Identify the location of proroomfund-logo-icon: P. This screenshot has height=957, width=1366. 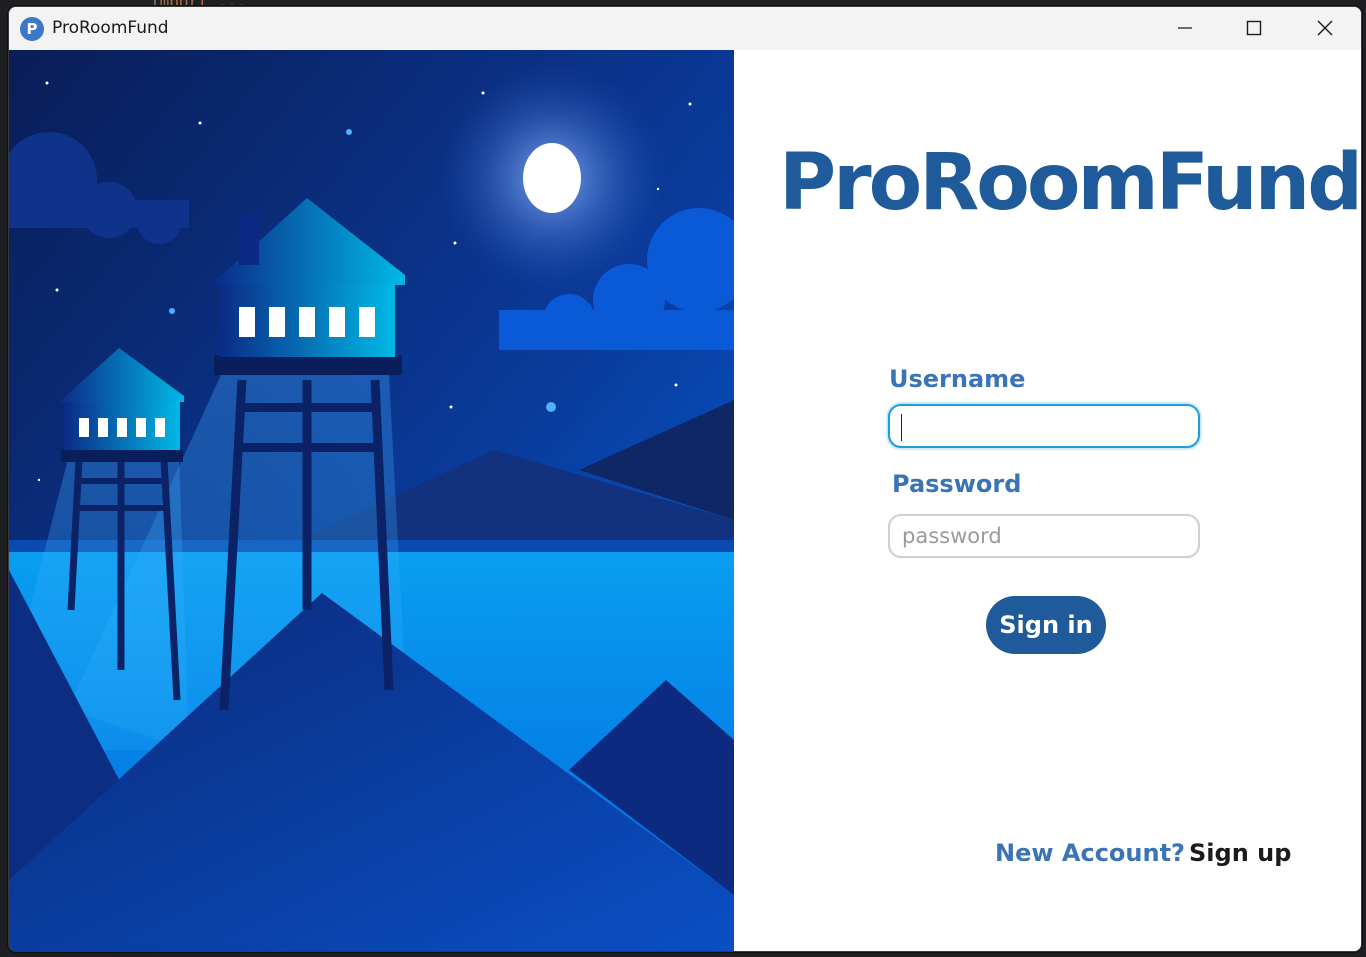
(32, 29).